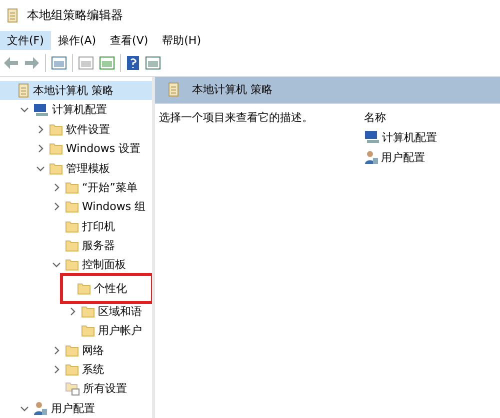 The width and height of the screenshot is (500, 418). I want to click on help-icon, so click(133, 63).